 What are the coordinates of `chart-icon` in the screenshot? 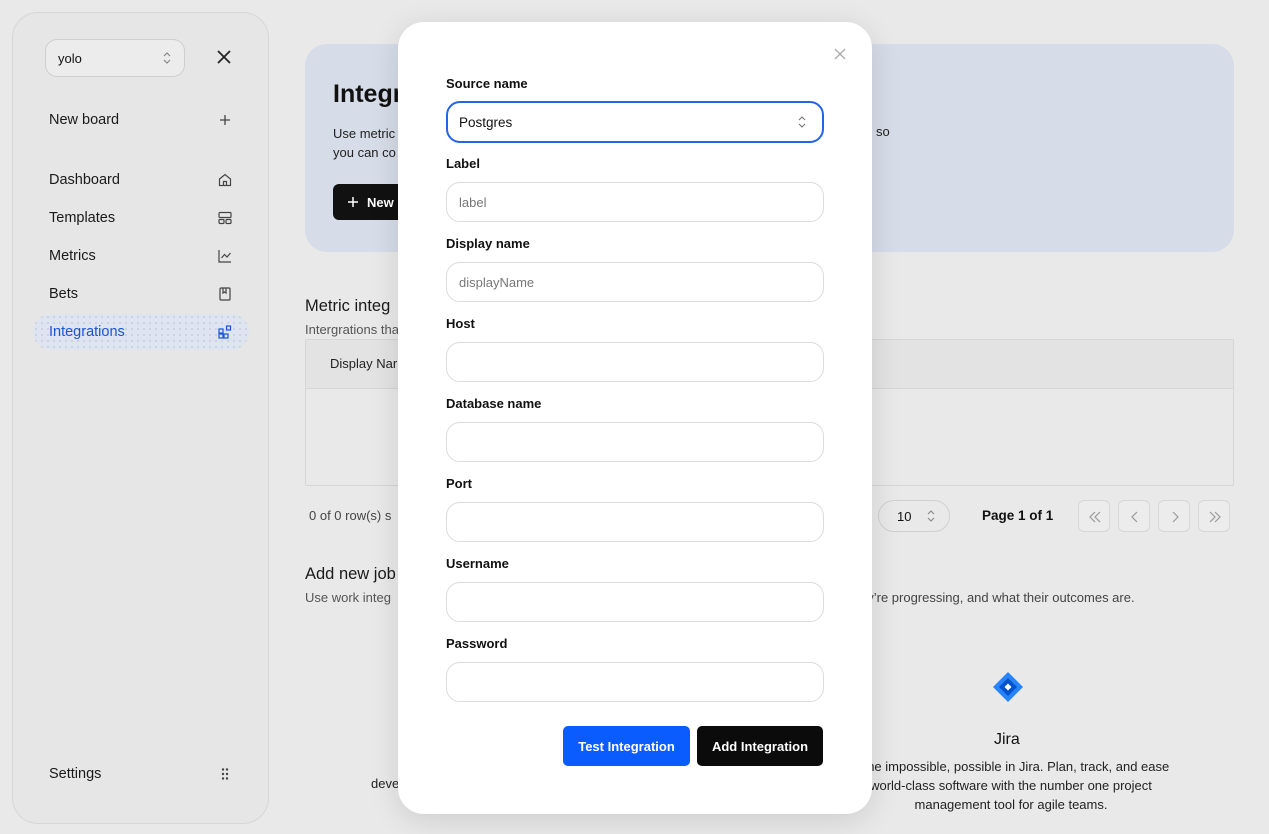 It's located at (224, 256).